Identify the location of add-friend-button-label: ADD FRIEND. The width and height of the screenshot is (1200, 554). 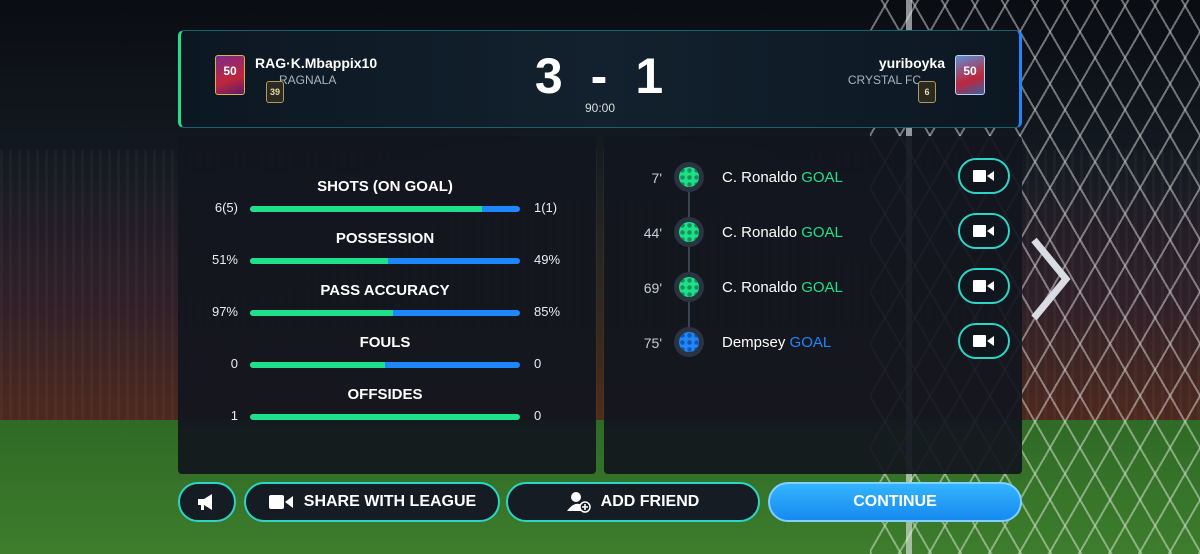
(650, 501).